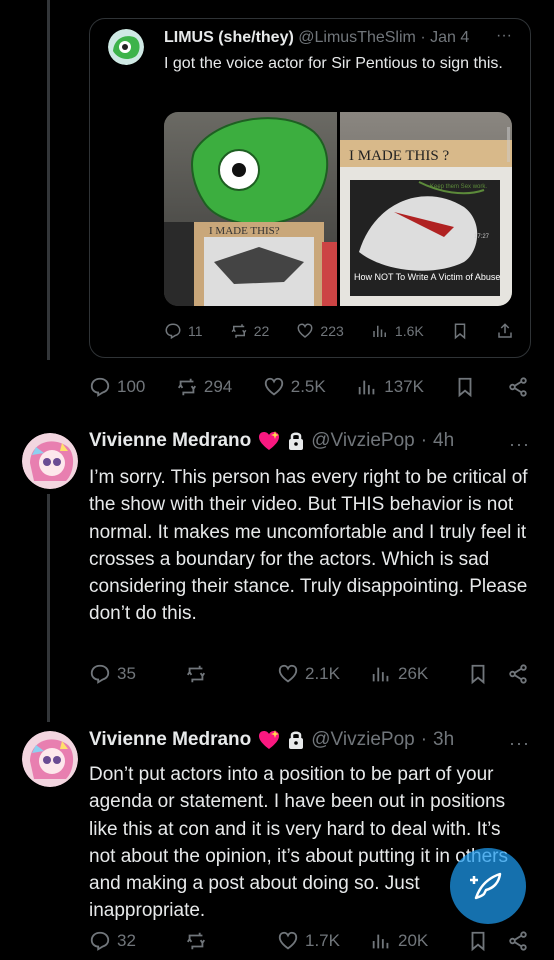 This screenshot has width=554, height=960. I want to click on quoted-actions: 11 22 223 1.6K, so click(339, 331).